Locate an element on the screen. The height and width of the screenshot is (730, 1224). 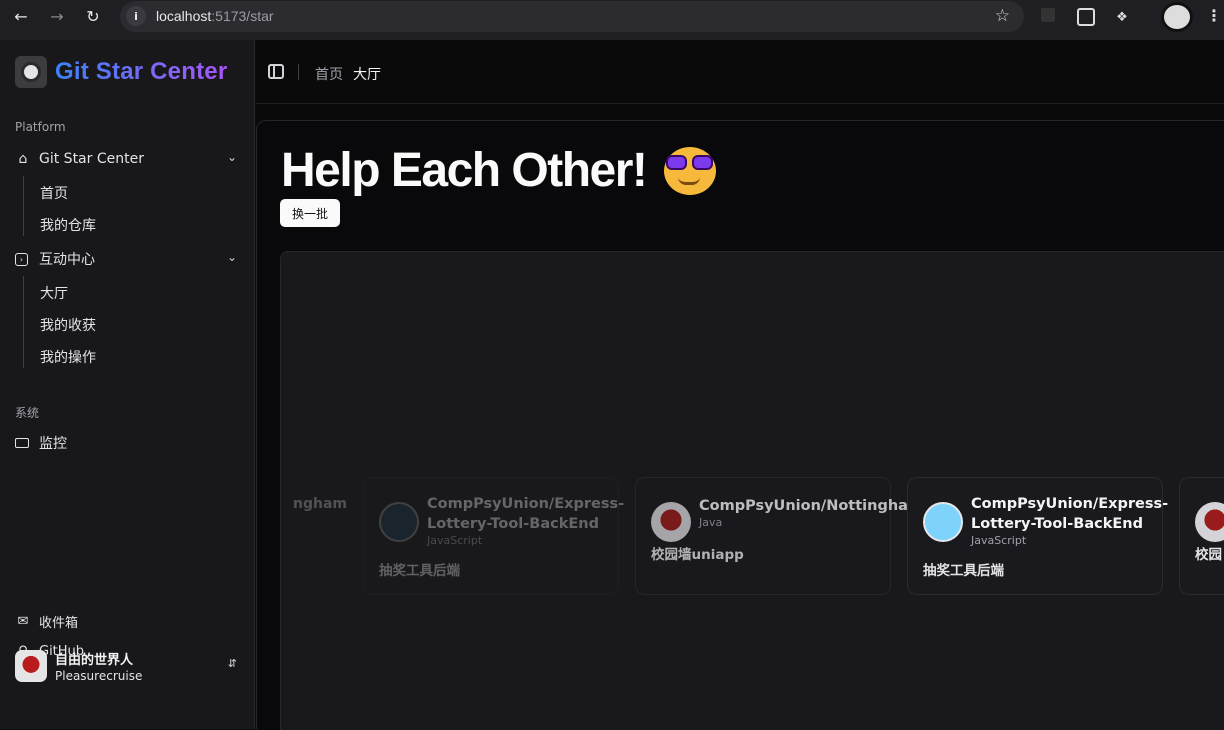
url-text: localhost:5173/star is located at coordinates (215, 16).